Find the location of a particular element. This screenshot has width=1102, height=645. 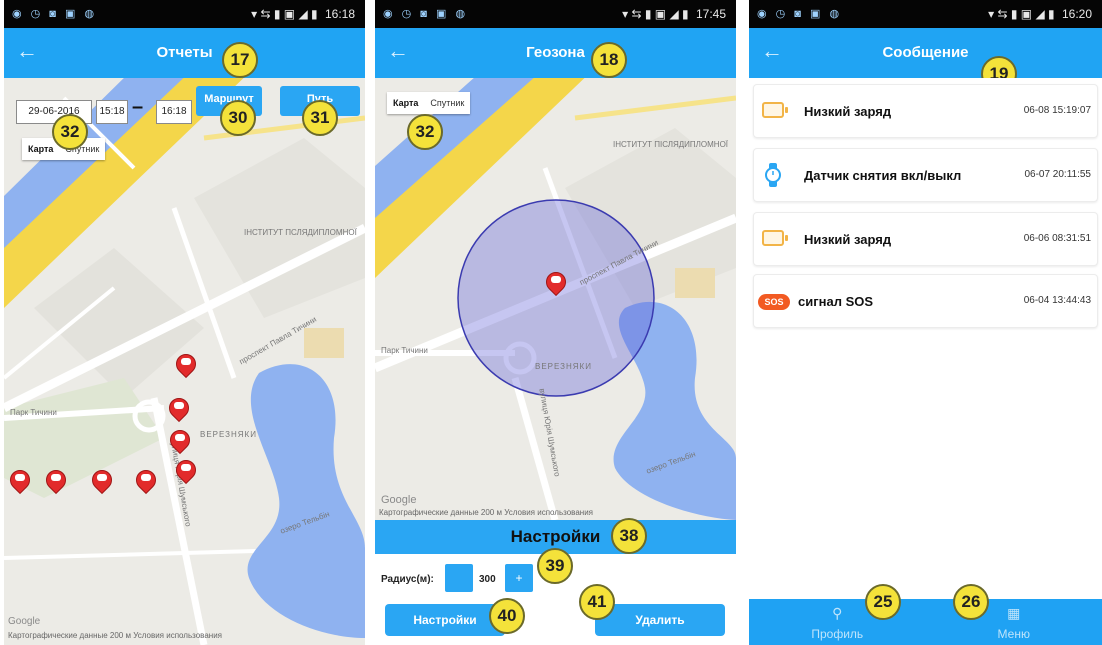

app-bar: ← Геозона is located at coordinates (555, 53).